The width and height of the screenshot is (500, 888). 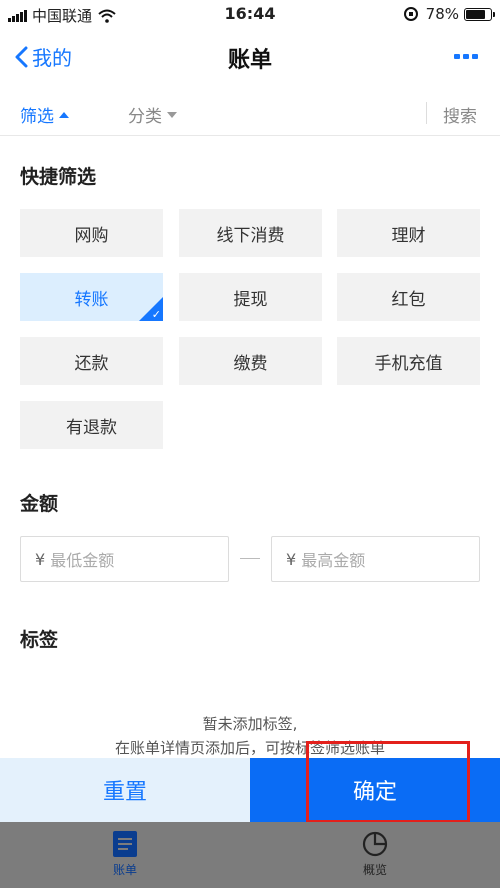 I want to click on chip-withdraw: 提现, so click(x=250, y=297).